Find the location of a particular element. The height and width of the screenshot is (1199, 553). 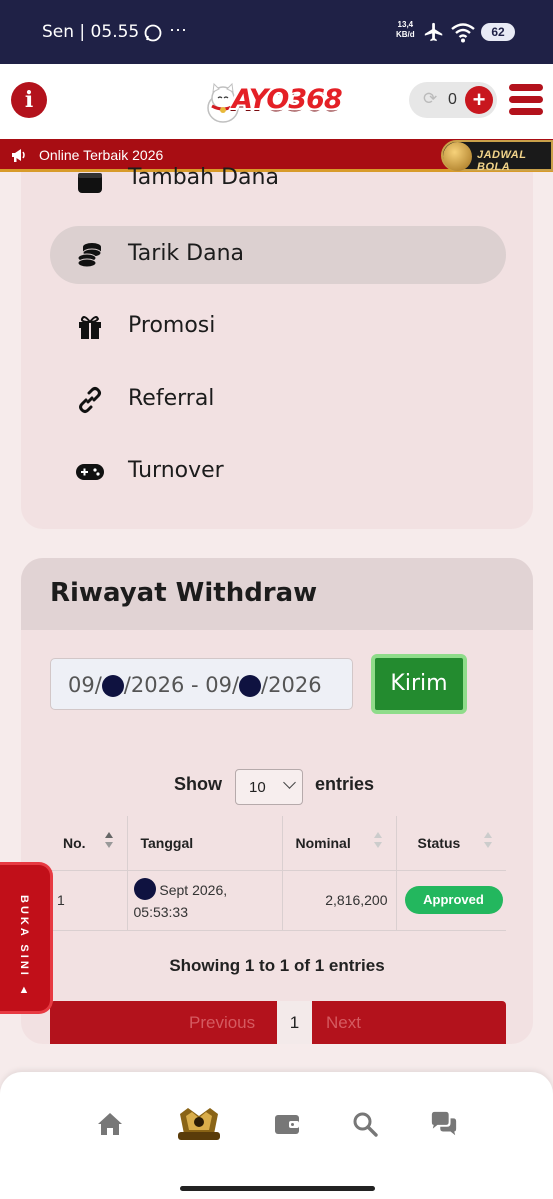

previous-page-button: Previous is located at coordinates (222, 1023).